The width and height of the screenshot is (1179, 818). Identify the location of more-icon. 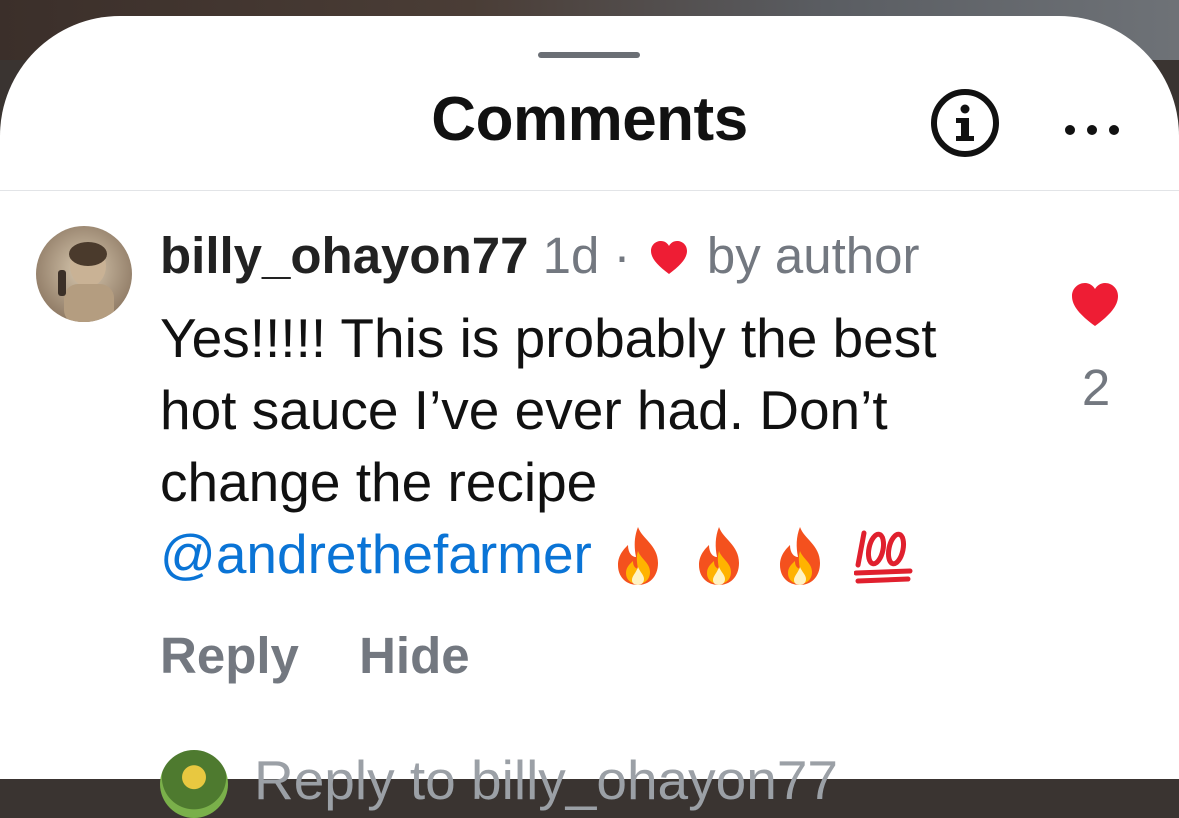
(1092, 130).